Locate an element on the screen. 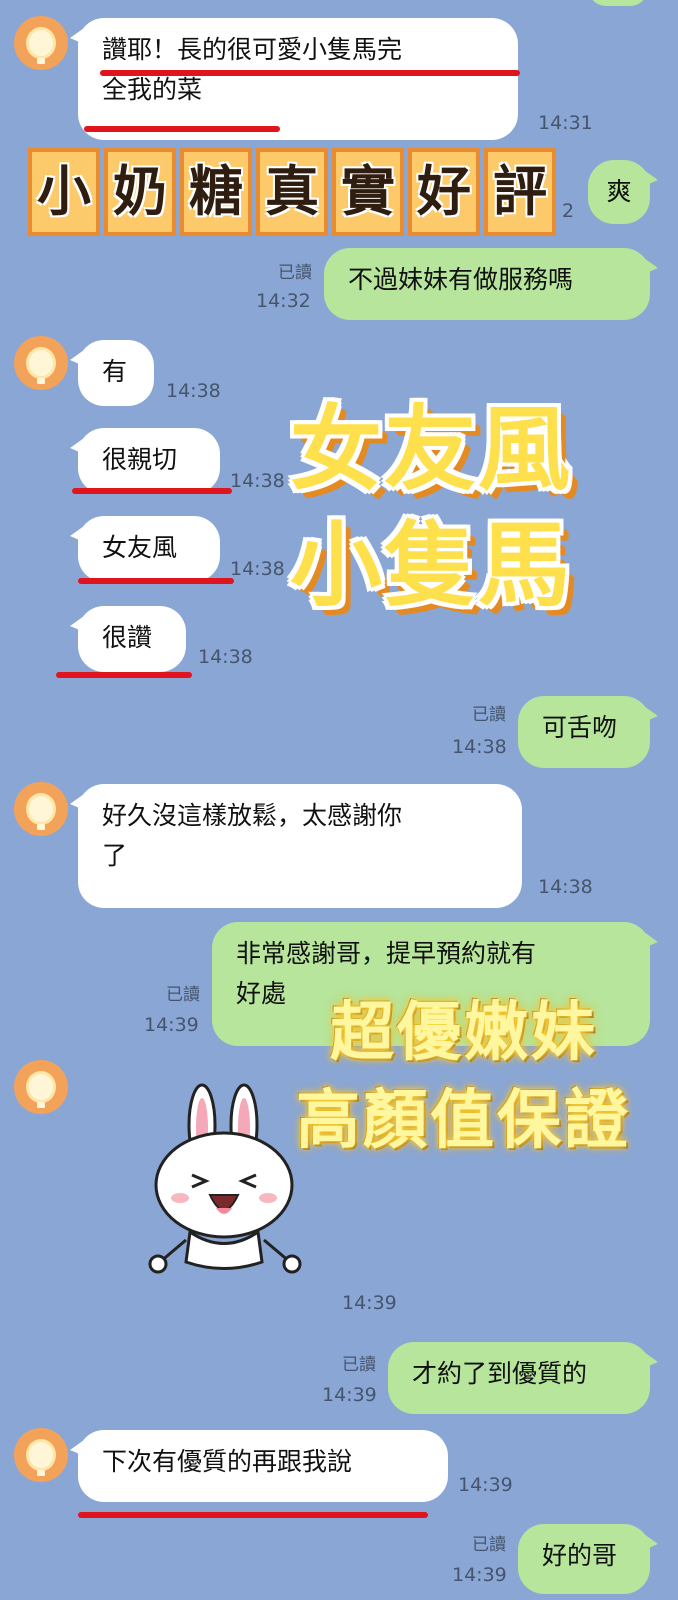 Image resolution: width=678 pixels, height=1600 pixels. overlay-title-line1: 女友風 is located at coordinates (431, 449).